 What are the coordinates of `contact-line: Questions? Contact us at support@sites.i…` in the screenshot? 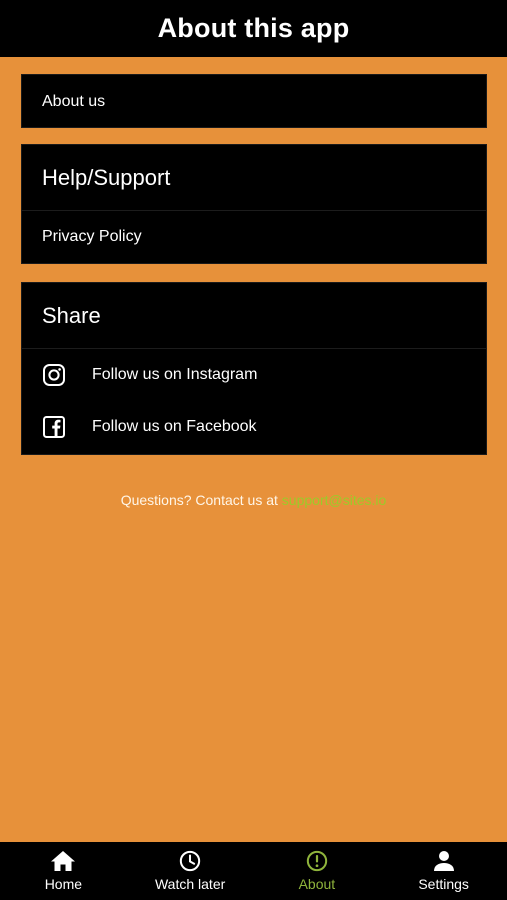 It's located at (253, 500).